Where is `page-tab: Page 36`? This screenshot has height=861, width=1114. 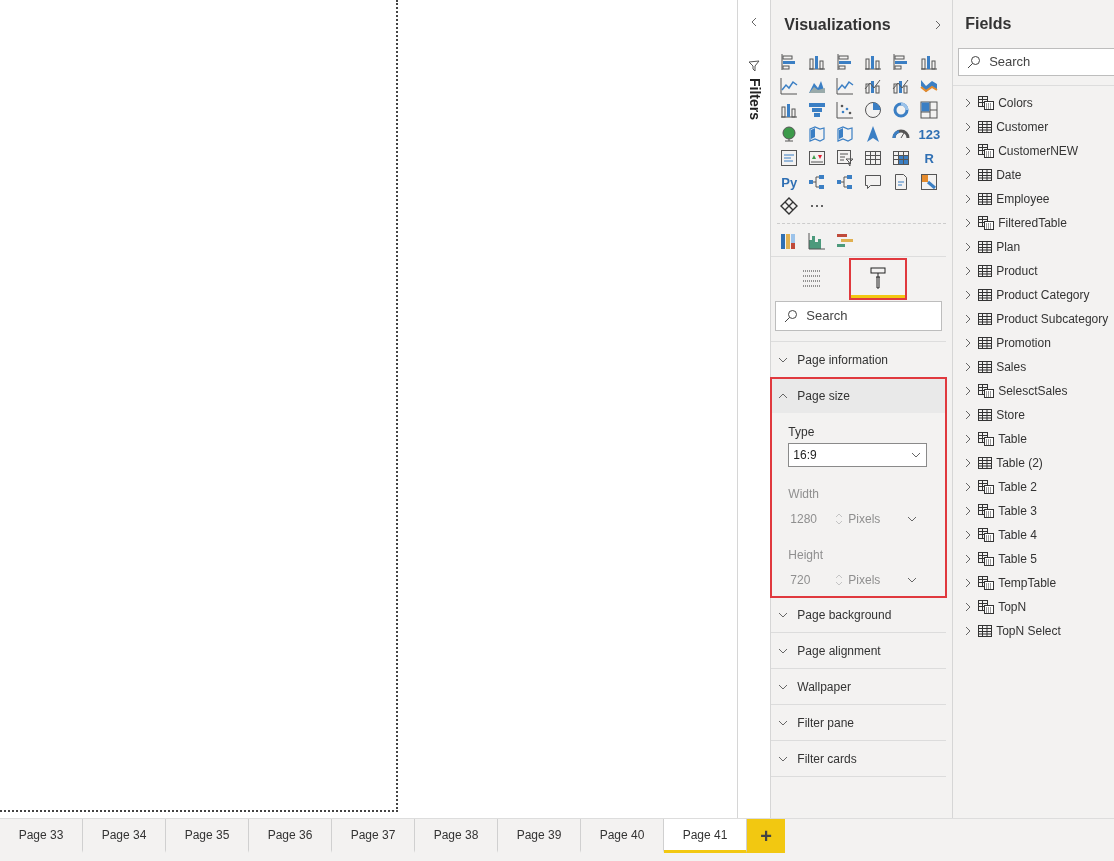 page-tab: Page 36 is located at coordinates (290, 836).